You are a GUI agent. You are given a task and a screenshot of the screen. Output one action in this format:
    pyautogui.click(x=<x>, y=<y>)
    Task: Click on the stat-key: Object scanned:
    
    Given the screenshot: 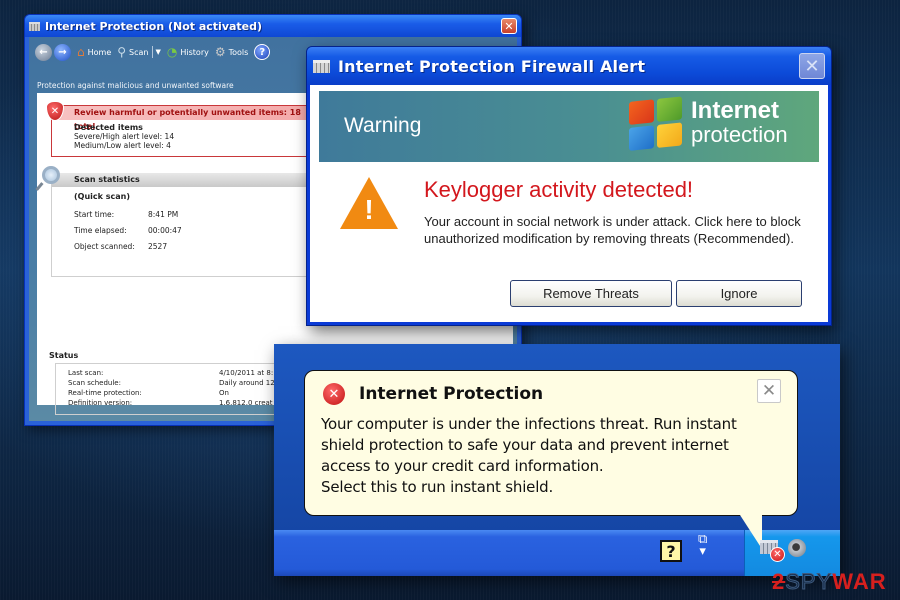 What is the action you would take?
    pyautogui.click(x=104, y=246)
    